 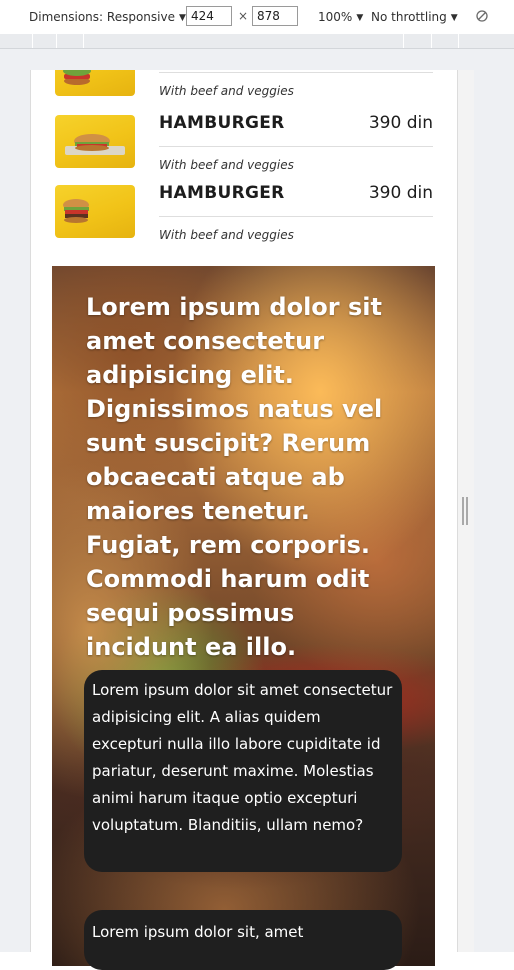 What do you see at coordinates (409, 17) in the screenshot?
I see `throttling-label: No throttling` at bounding box center [409, 17].